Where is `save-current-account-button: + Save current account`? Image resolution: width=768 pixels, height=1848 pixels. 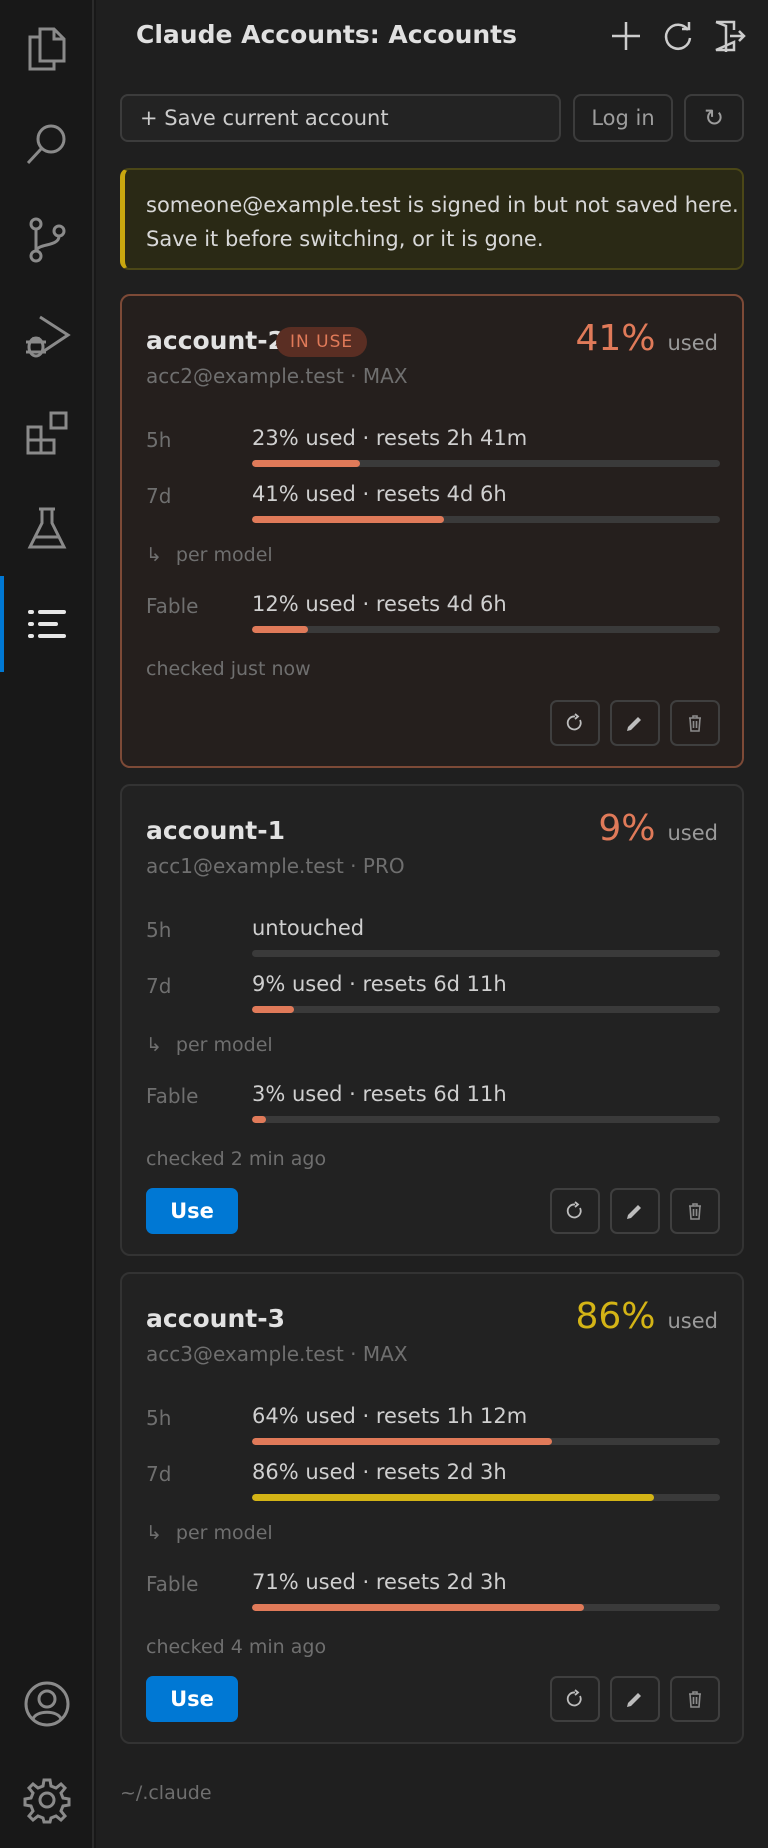 save-current-account-button: + Save current account is located at coordinates (340, 118).